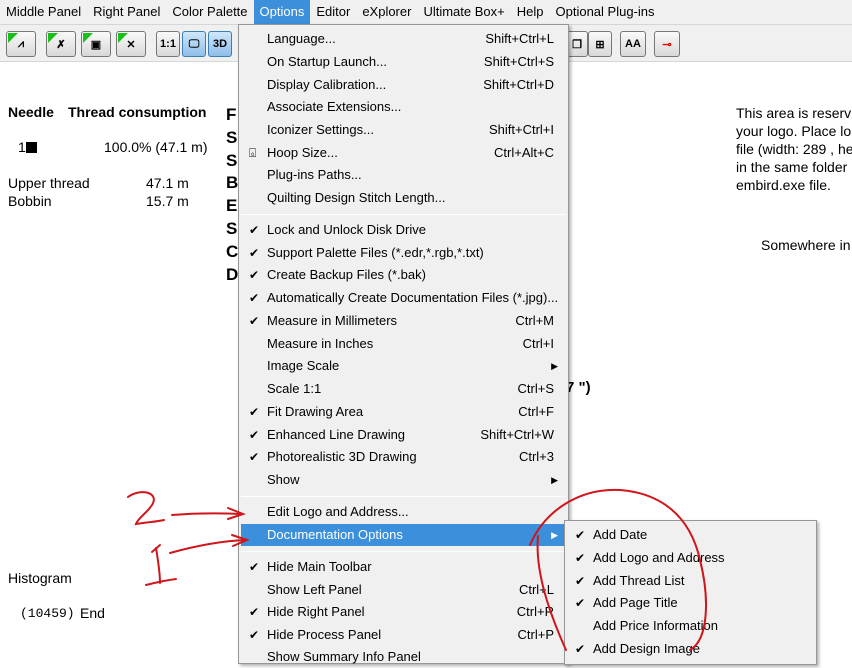 The width and height of the screenshot is (852, 668). Describe the element at coordinates (403, 567) in the screenshot. I see `options-menu-item: ✔ Hide Main Toolbar` at that location.